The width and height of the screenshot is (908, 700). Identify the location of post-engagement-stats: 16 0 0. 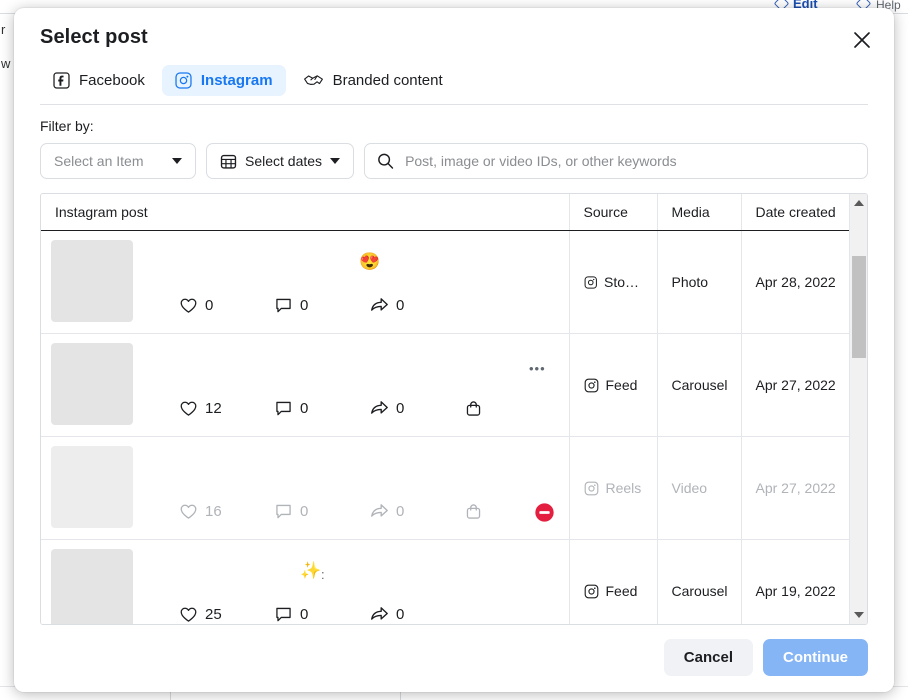
(369, 511).